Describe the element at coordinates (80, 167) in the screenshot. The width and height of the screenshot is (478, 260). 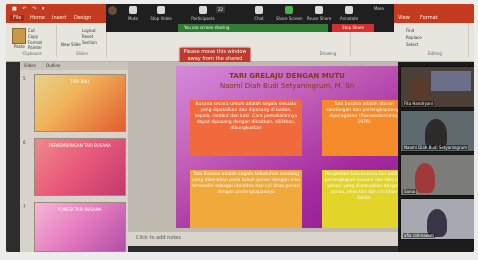
I see `slide-thumbnail: PERKEMBANGAN TARI BUSANA` at that location.